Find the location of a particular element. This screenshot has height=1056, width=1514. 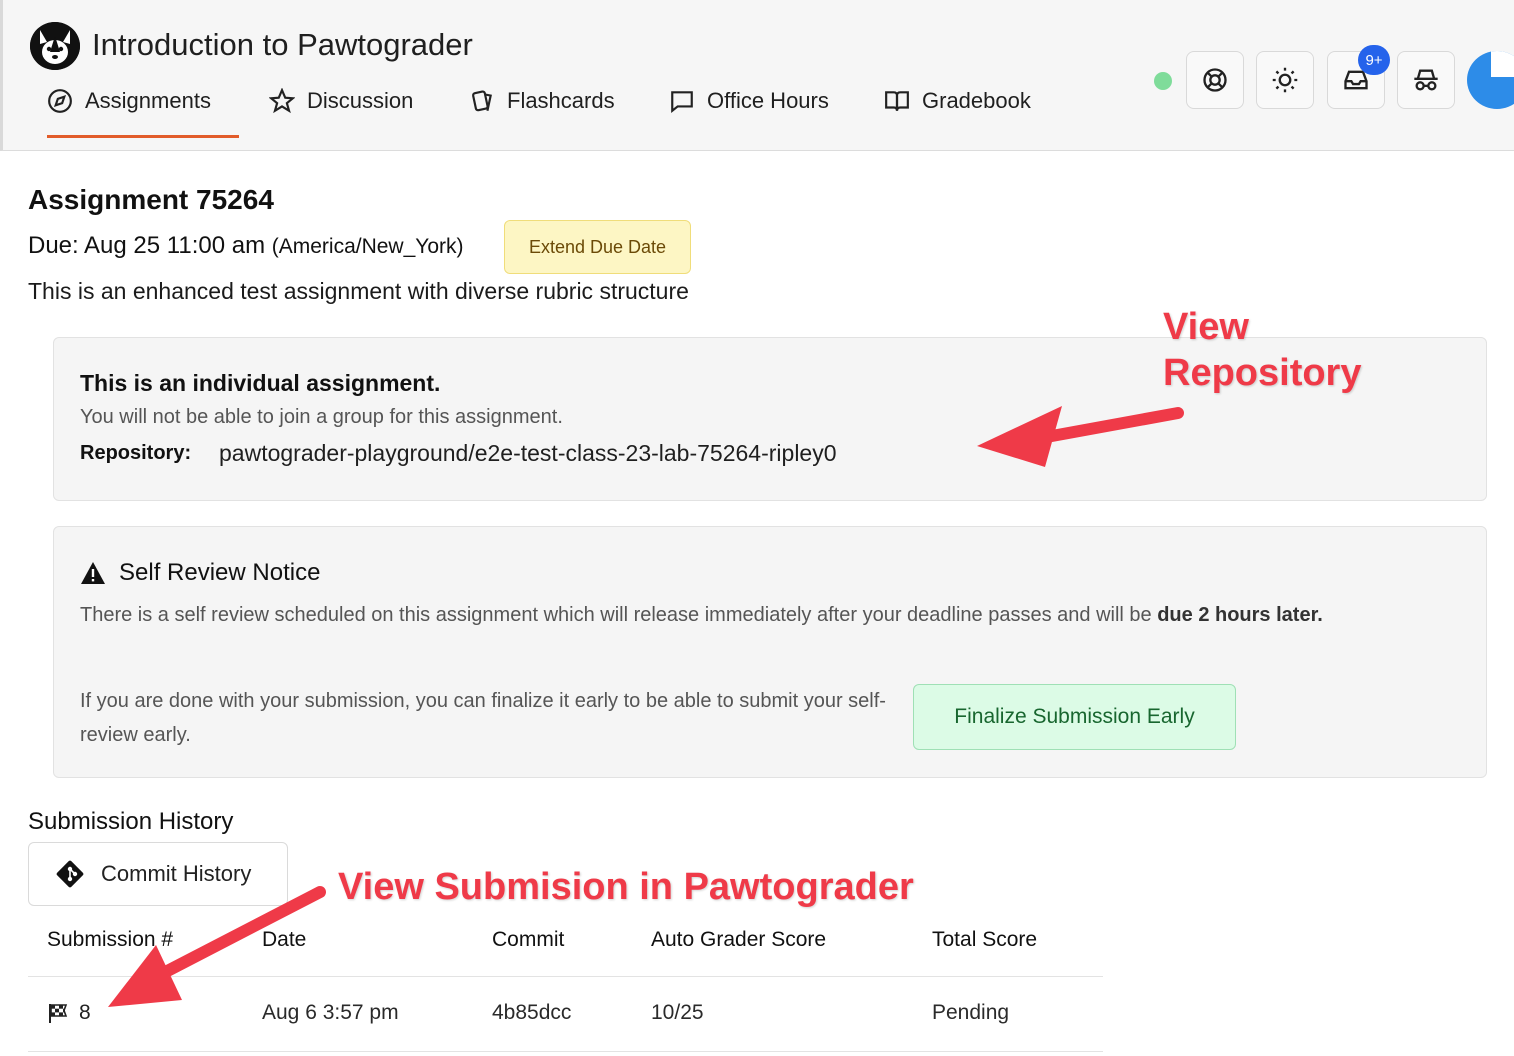

submission-total-score: Pending is located at coordinates (971, 1012).